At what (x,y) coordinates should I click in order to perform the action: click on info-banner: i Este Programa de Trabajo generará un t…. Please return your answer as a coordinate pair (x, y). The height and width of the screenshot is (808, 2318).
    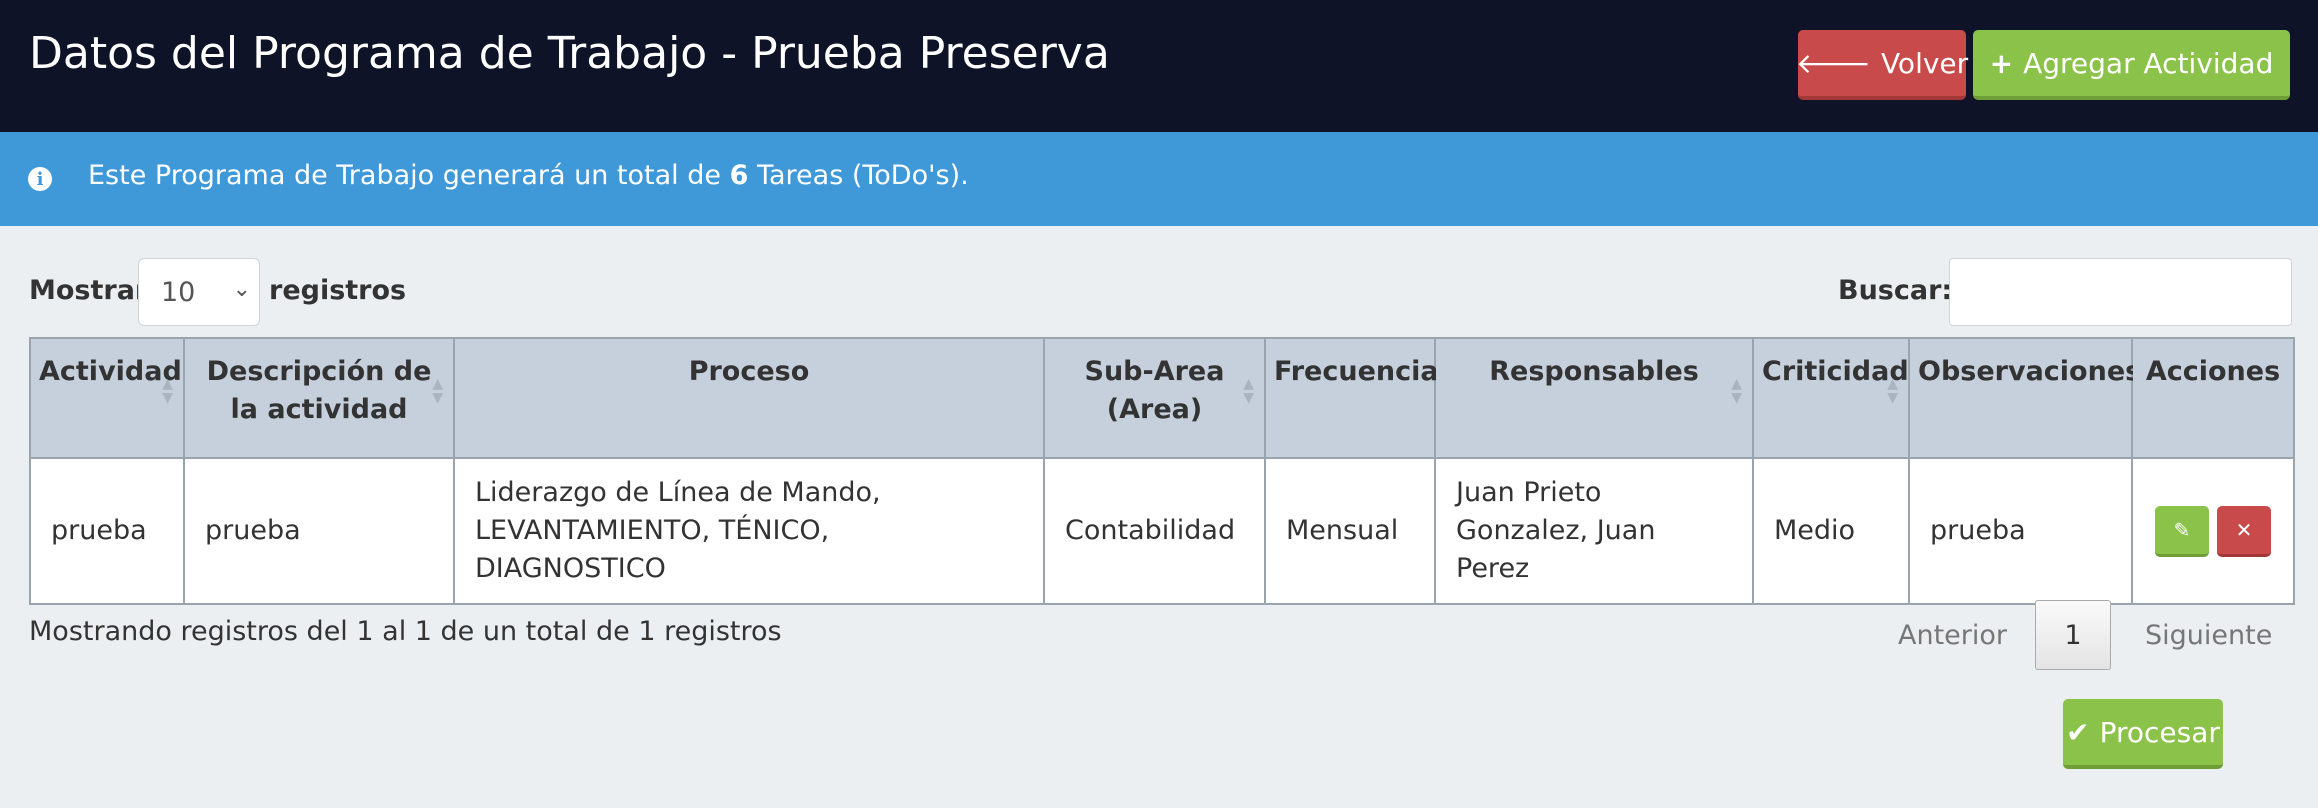
    Looking at the image, I should click on (1159, 179).